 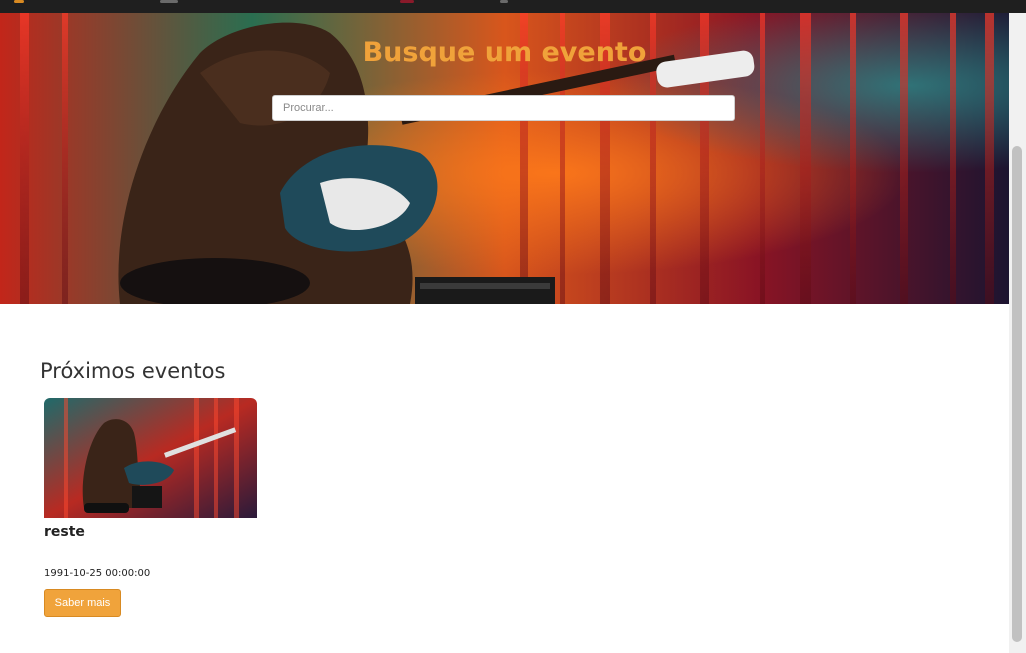 What do you see at coordinates (133, 371) in the screenshot?
I see `upcoming-events-title: Próximos eventos` at bounding box center [133, 371].